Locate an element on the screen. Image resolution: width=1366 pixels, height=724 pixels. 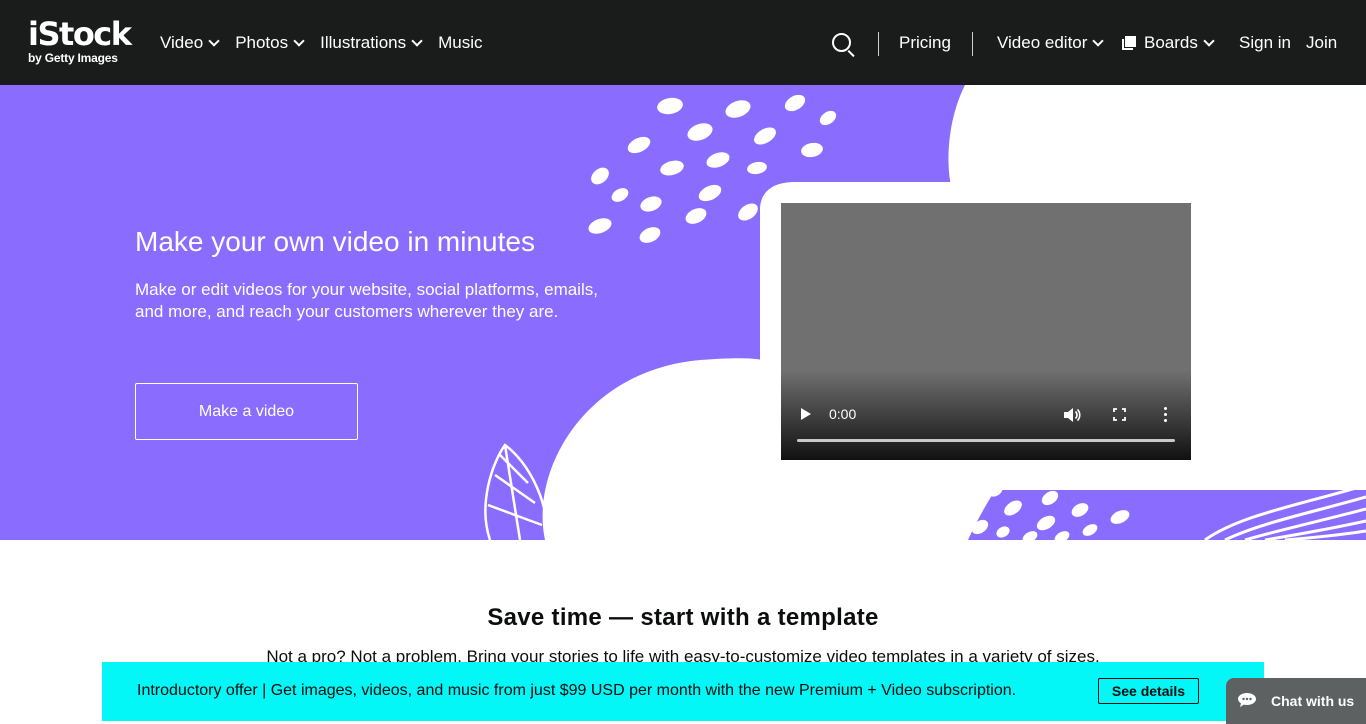
make-a-video-button: Make a video is located at coordinates (246, 411).